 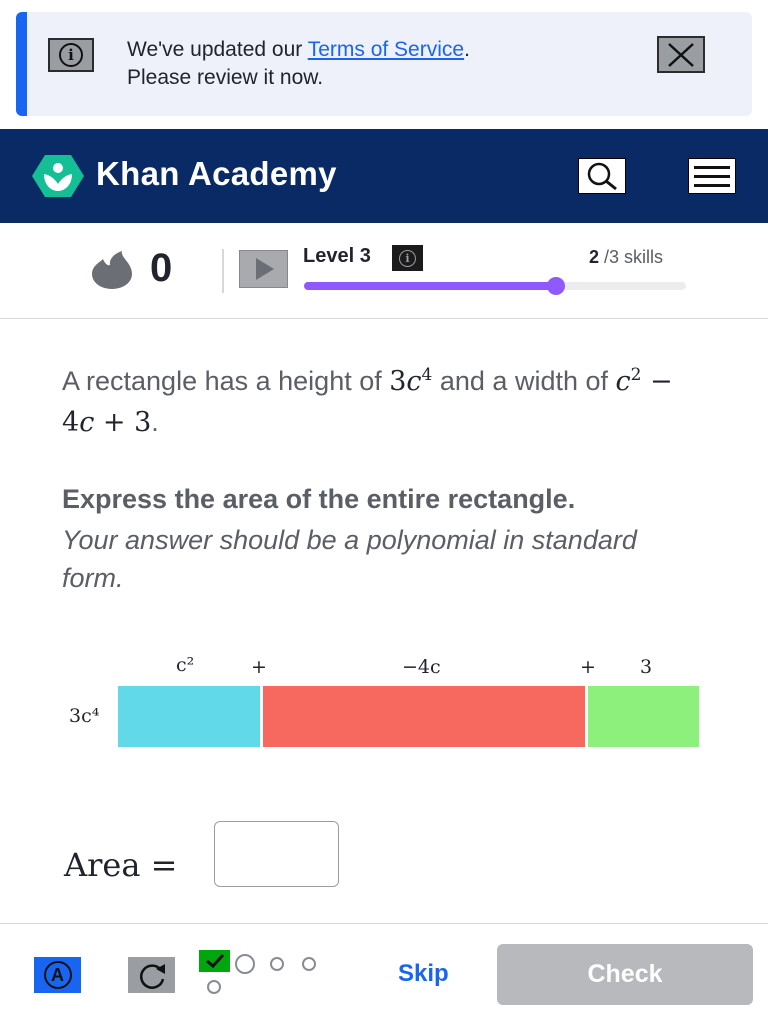 What do you see at coordinates (681, 54) in the screenshot?
I see `close-icon` at bounding box center [681, 54].